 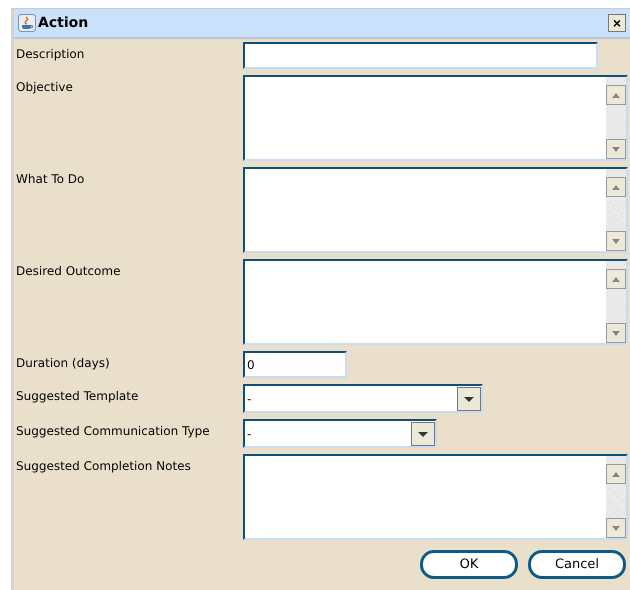 What do you see at coordinates (27, 23) in the screenshot?
I see `coffee-cup-icon` at bounding box center [27, 23].